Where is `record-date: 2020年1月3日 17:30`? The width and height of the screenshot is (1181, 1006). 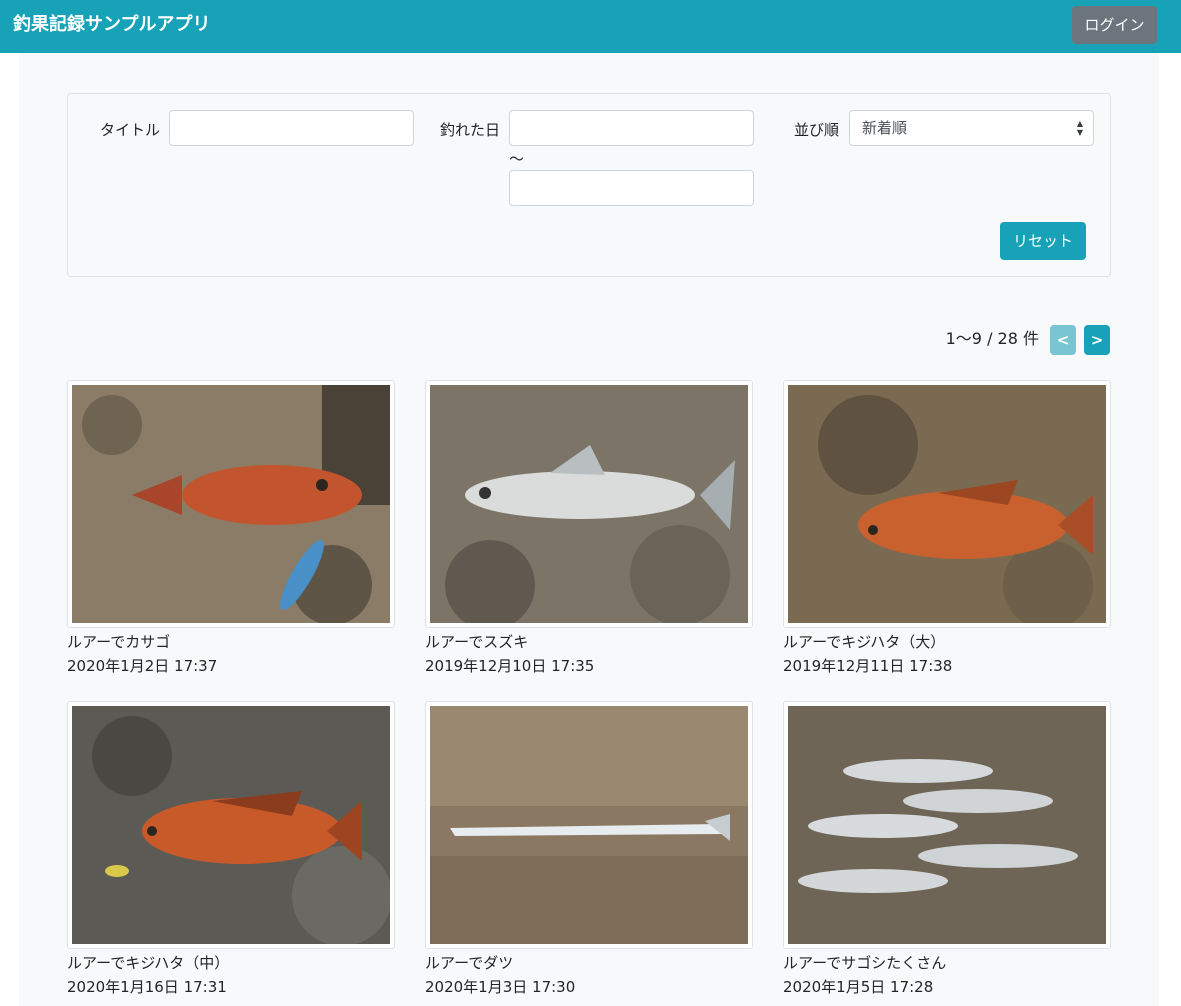
record-date: 2020年1月3日 17:30 is located at coordinates (500, 987).